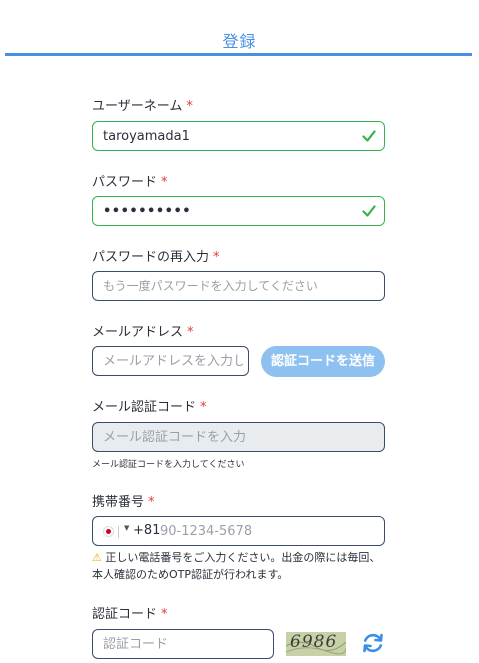 This screenshot has width=479, height=663. Describe the element at coordinates (142, 106) in the screenshot. I see `username-label: ユーザーネーム *` at that location.